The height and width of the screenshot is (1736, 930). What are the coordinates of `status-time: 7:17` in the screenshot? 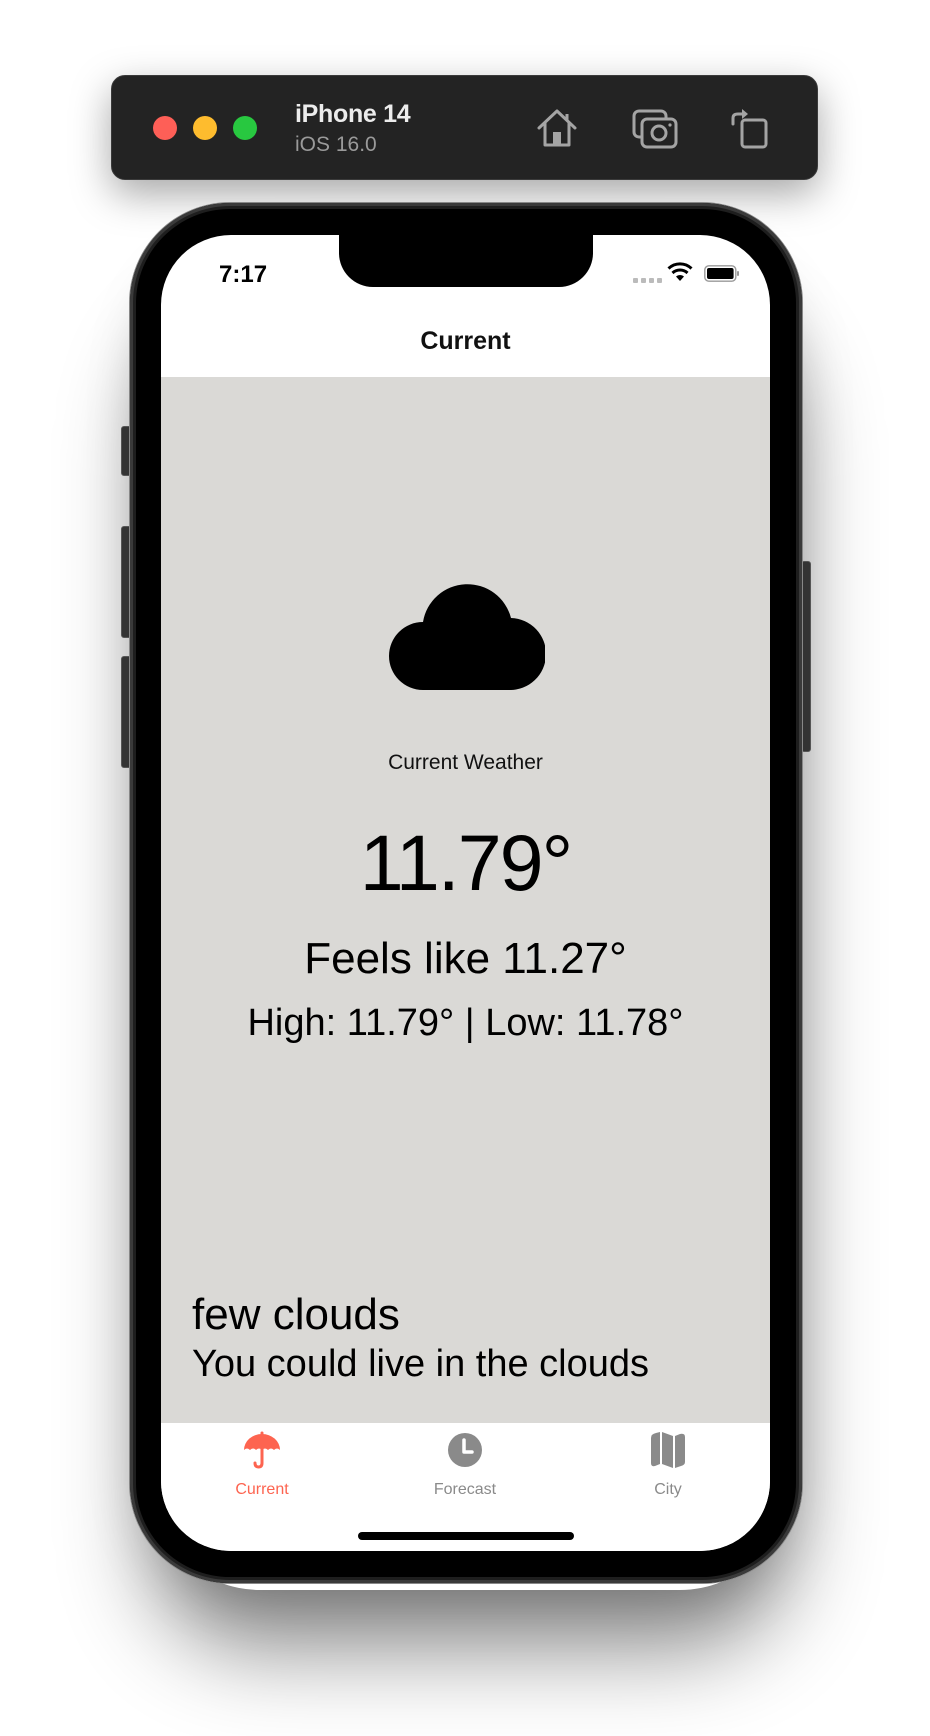 It's located at (243, 274).